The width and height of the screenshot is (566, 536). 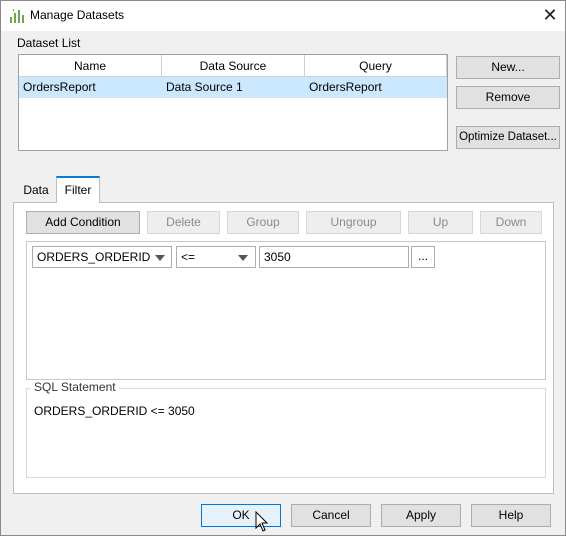 I want to click on value-input: 3050, so click(x=334, y=257).